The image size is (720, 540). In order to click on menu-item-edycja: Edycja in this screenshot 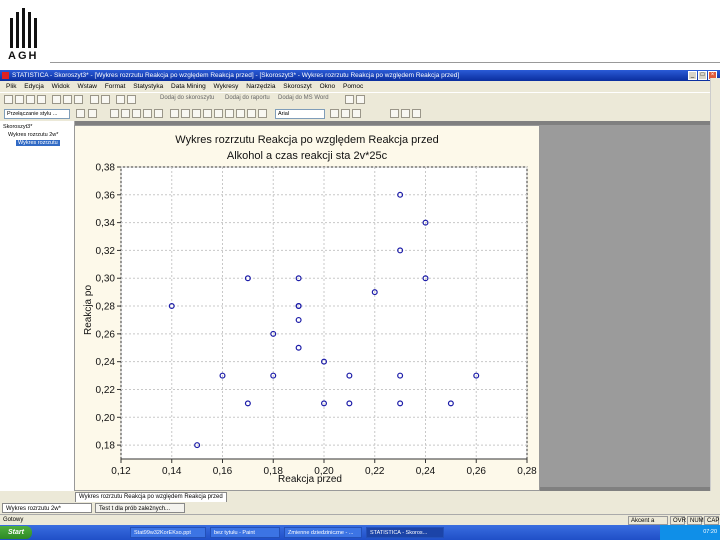, I will do `click(34, 86)`.